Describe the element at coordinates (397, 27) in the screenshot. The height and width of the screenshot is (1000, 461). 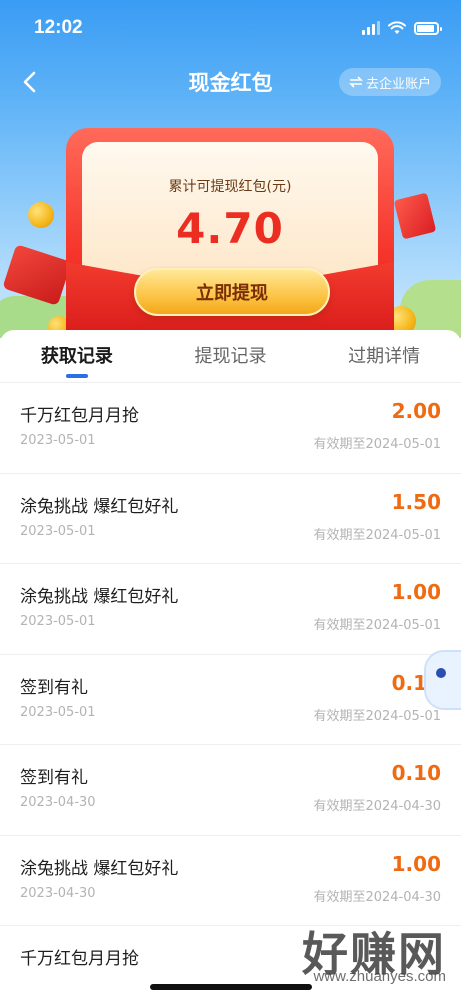
I see `wifi-icon` at that location.